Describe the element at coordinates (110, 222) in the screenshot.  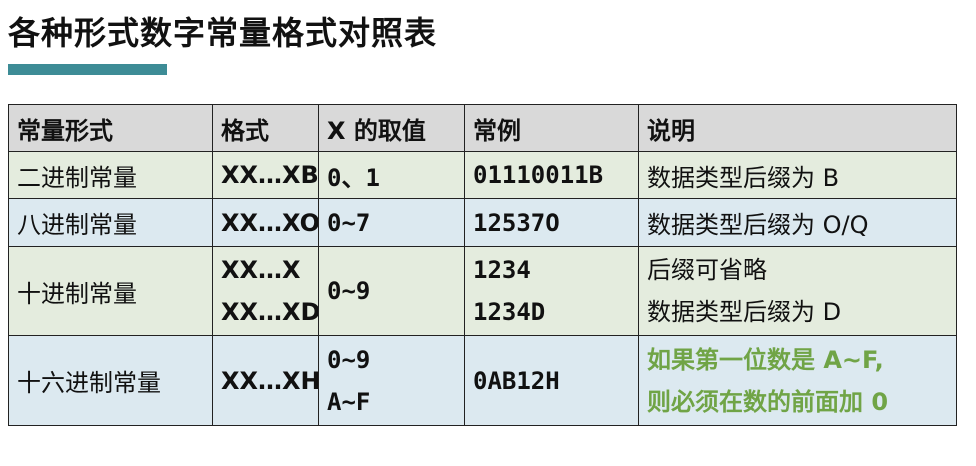
I see `cell-form: 八进制常量` at that location.